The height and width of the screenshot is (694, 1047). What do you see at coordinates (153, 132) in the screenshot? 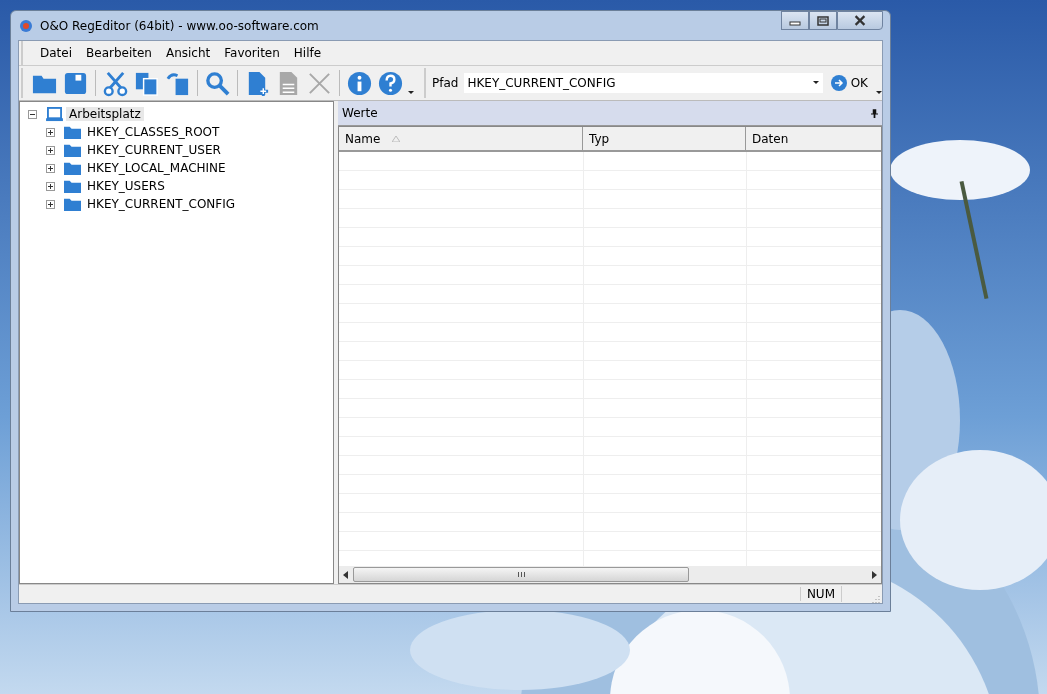
I see `tree-item: HKEY_CLASSES_ROOT` at bounding box center [153, 132].